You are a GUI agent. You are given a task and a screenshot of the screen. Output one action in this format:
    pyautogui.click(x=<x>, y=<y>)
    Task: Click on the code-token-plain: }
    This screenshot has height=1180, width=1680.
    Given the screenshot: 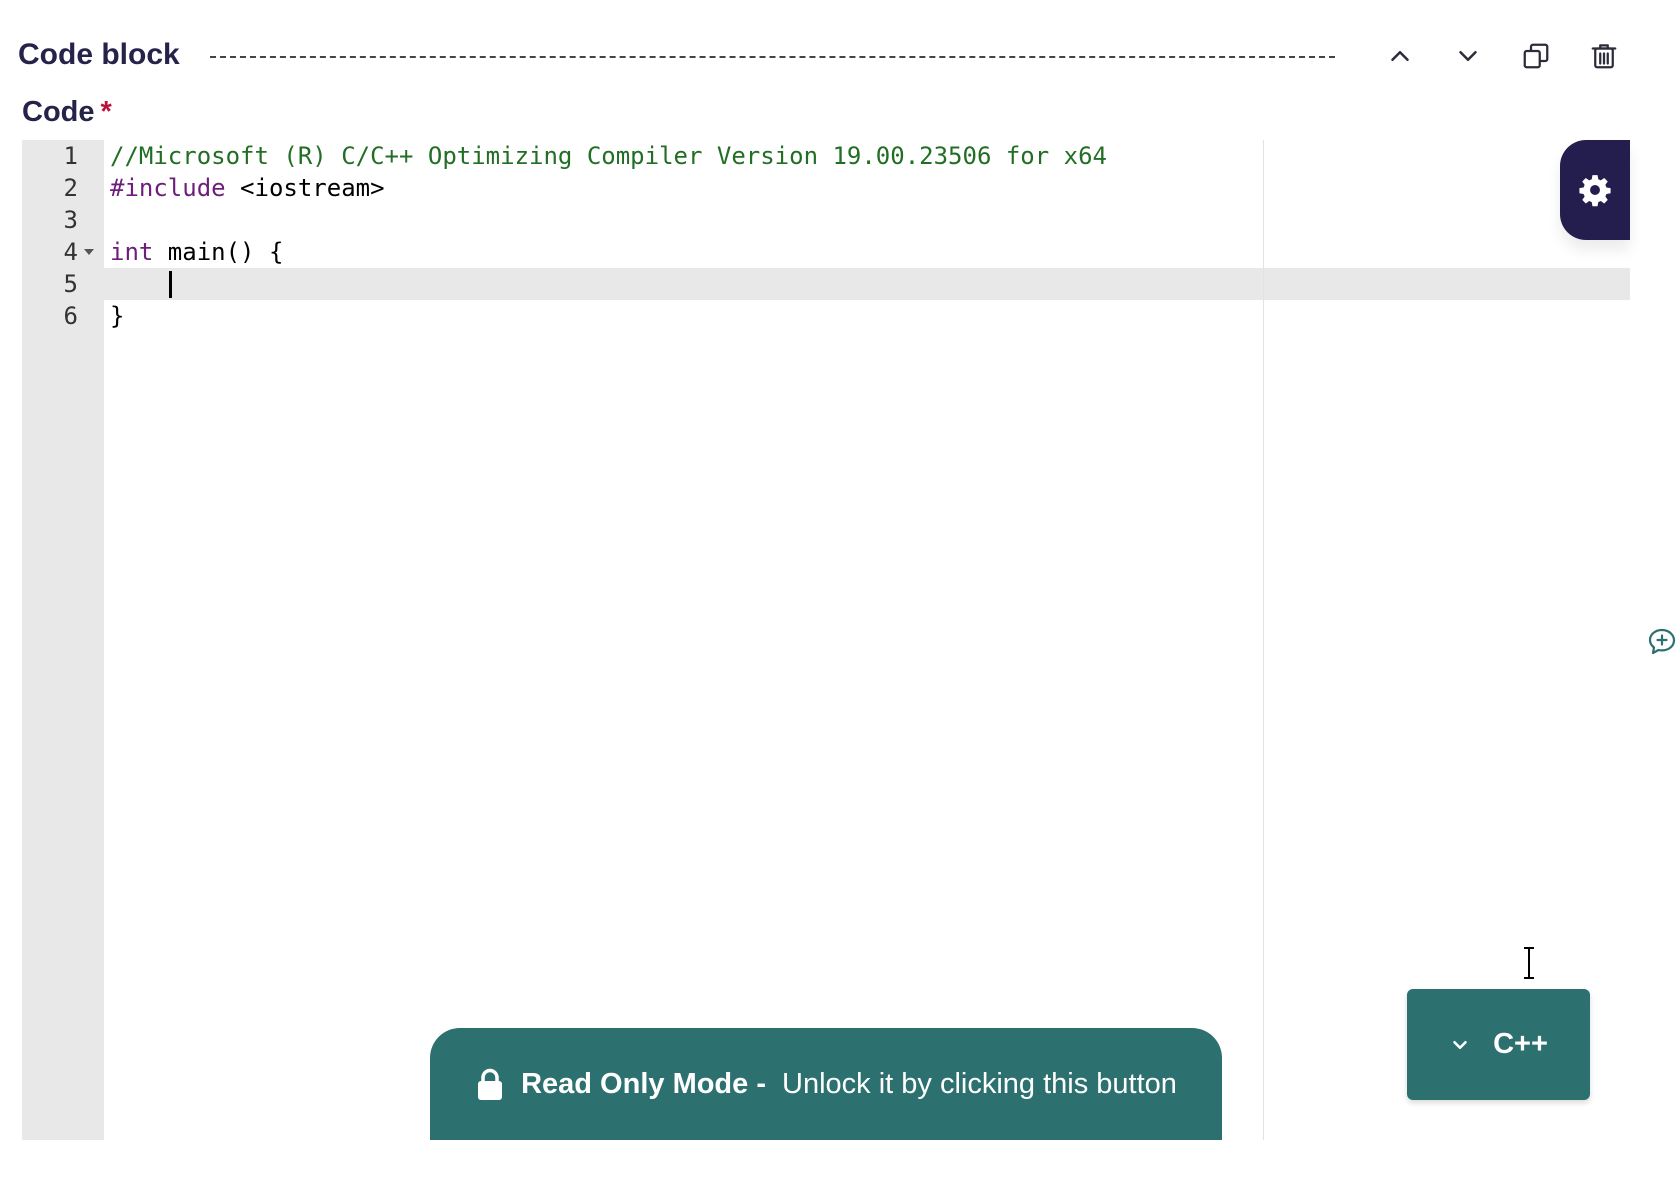 What is the action you would take?
    pyautogui.click(x=117, y=316)
    